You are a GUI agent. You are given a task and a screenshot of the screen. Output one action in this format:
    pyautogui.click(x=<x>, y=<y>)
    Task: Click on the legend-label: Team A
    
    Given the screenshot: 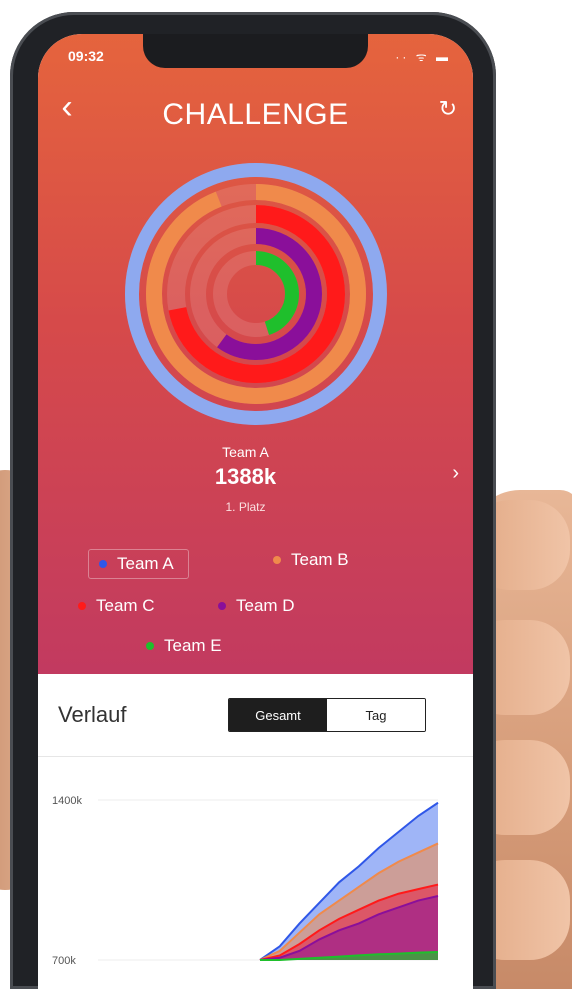 What is the action you would take?
    pyautogui.click(x=145, y=563)
    